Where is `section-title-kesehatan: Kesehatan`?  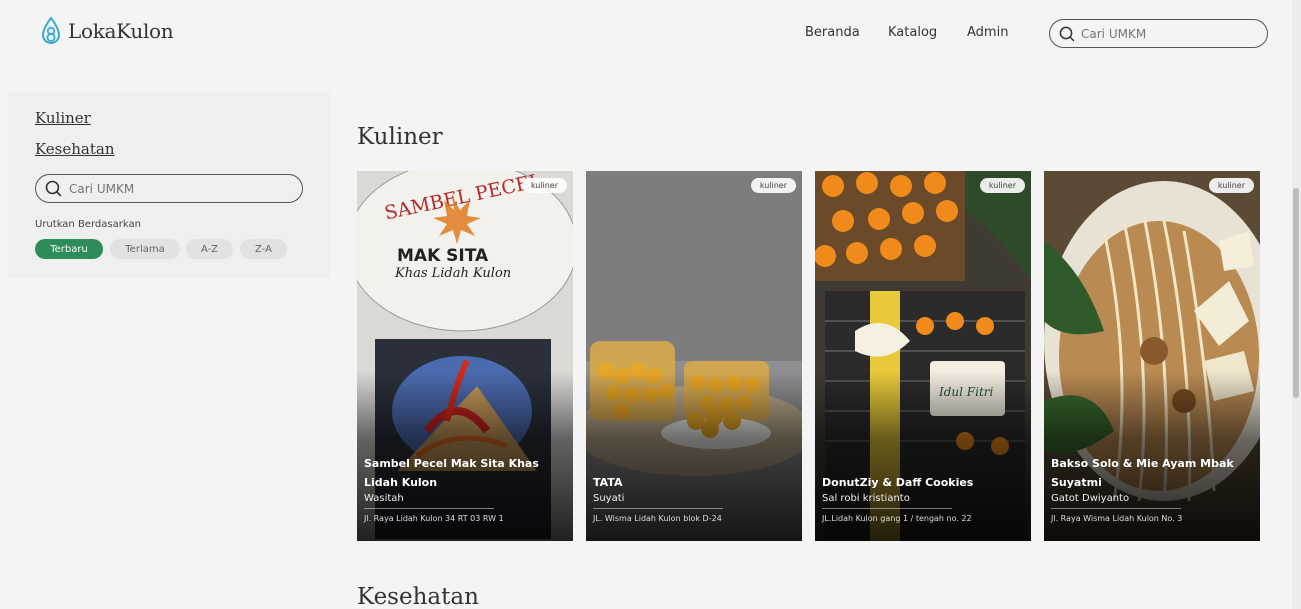
section-title-kesehatan: Kesehatan is located at coordinates (418, 596).